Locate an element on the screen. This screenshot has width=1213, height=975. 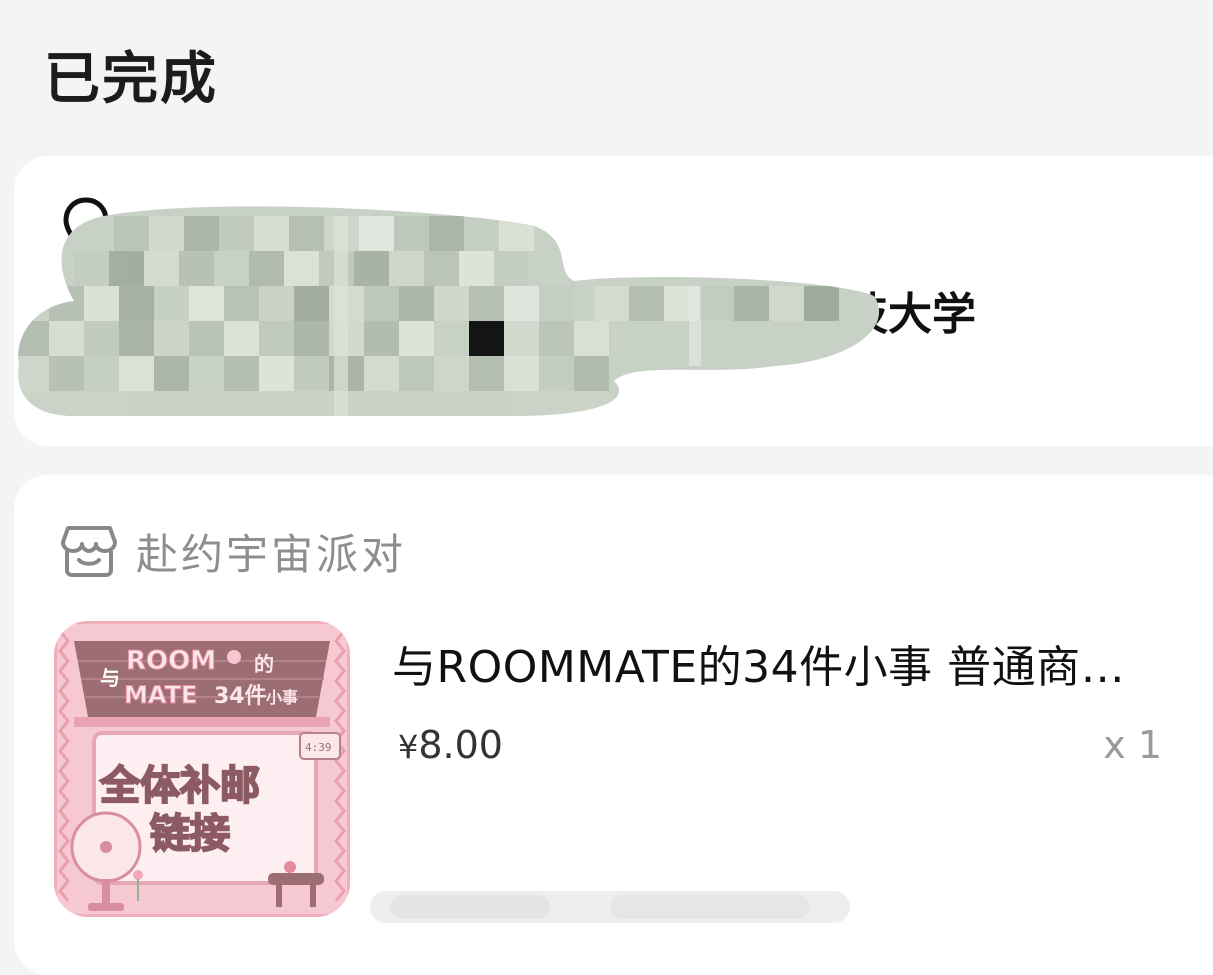
product-image: 与 ROOM MATE 的 34件 小事 4:39 全体补邮 链接 is located at coordinates (202, 769).